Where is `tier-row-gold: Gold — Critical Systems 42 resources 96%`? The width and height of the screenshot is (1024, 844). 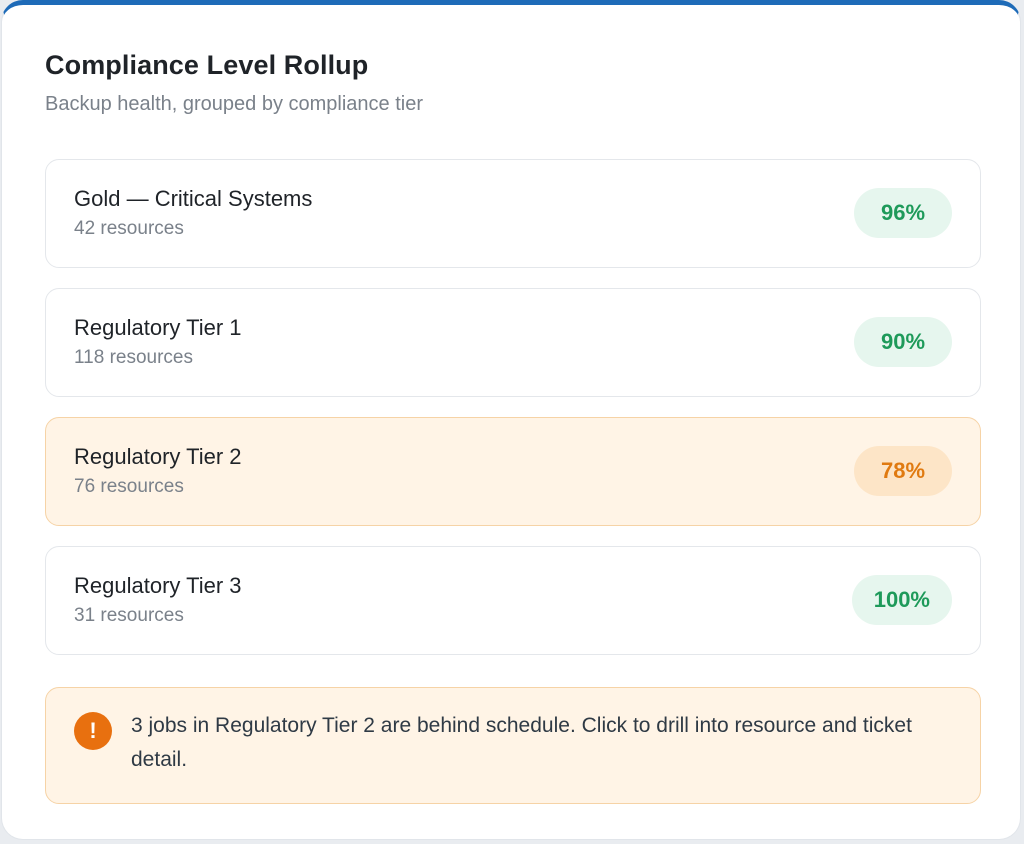
tier-row-gold: Gold — Critical Systems 42 resources 96% is located at coordinates (513, 213).